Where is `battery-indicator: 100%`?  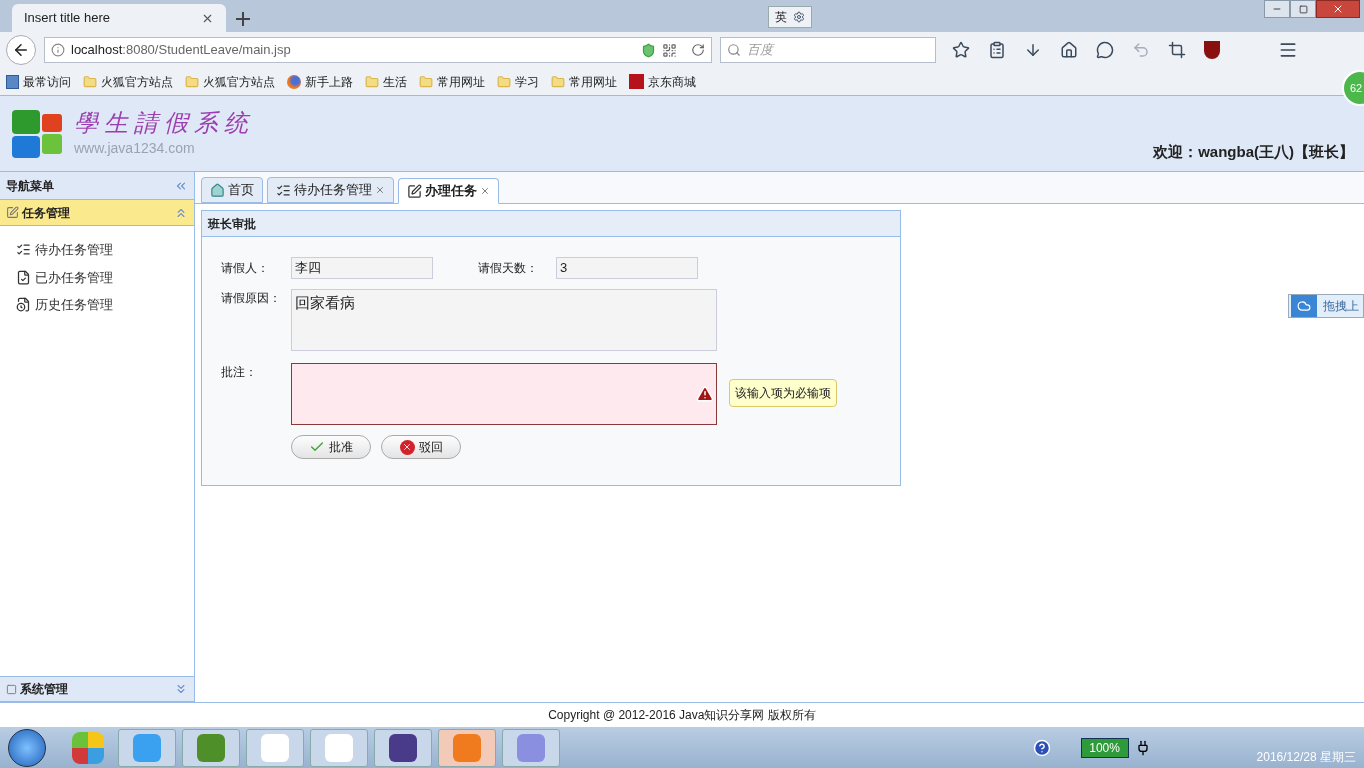
battery-indicator: 100% is located at coordinates (1104, 747).